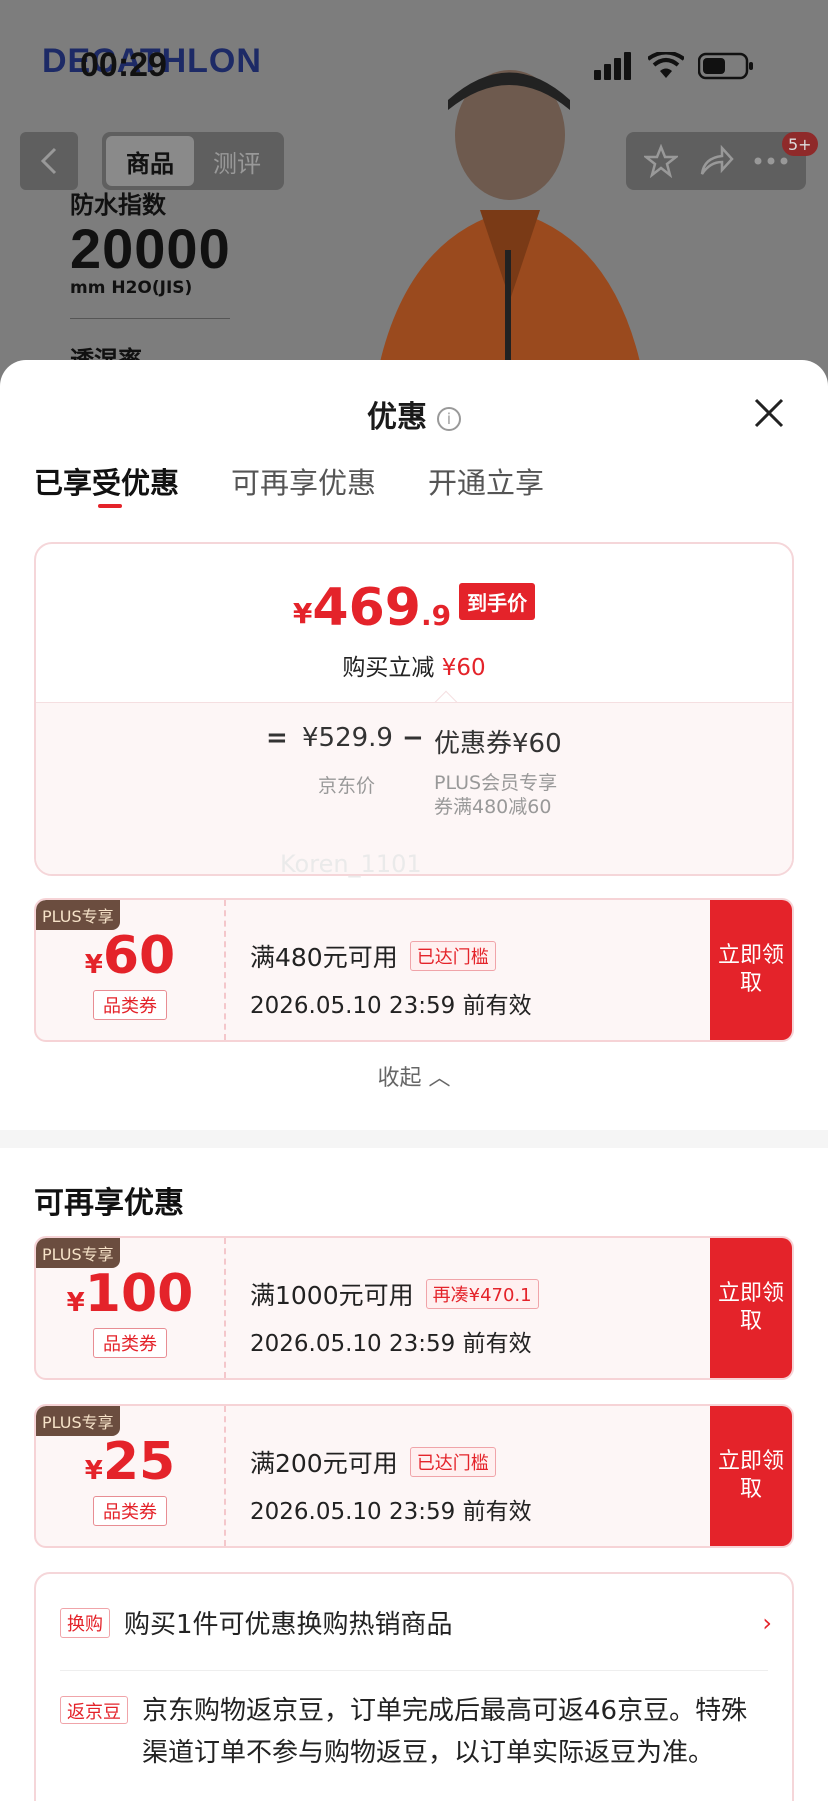 The height and width of the screenshot is (1801, 828). Describe the element at coordinates (139, 1462) in the screenshot. I see `coupon-value: 25` at that location.